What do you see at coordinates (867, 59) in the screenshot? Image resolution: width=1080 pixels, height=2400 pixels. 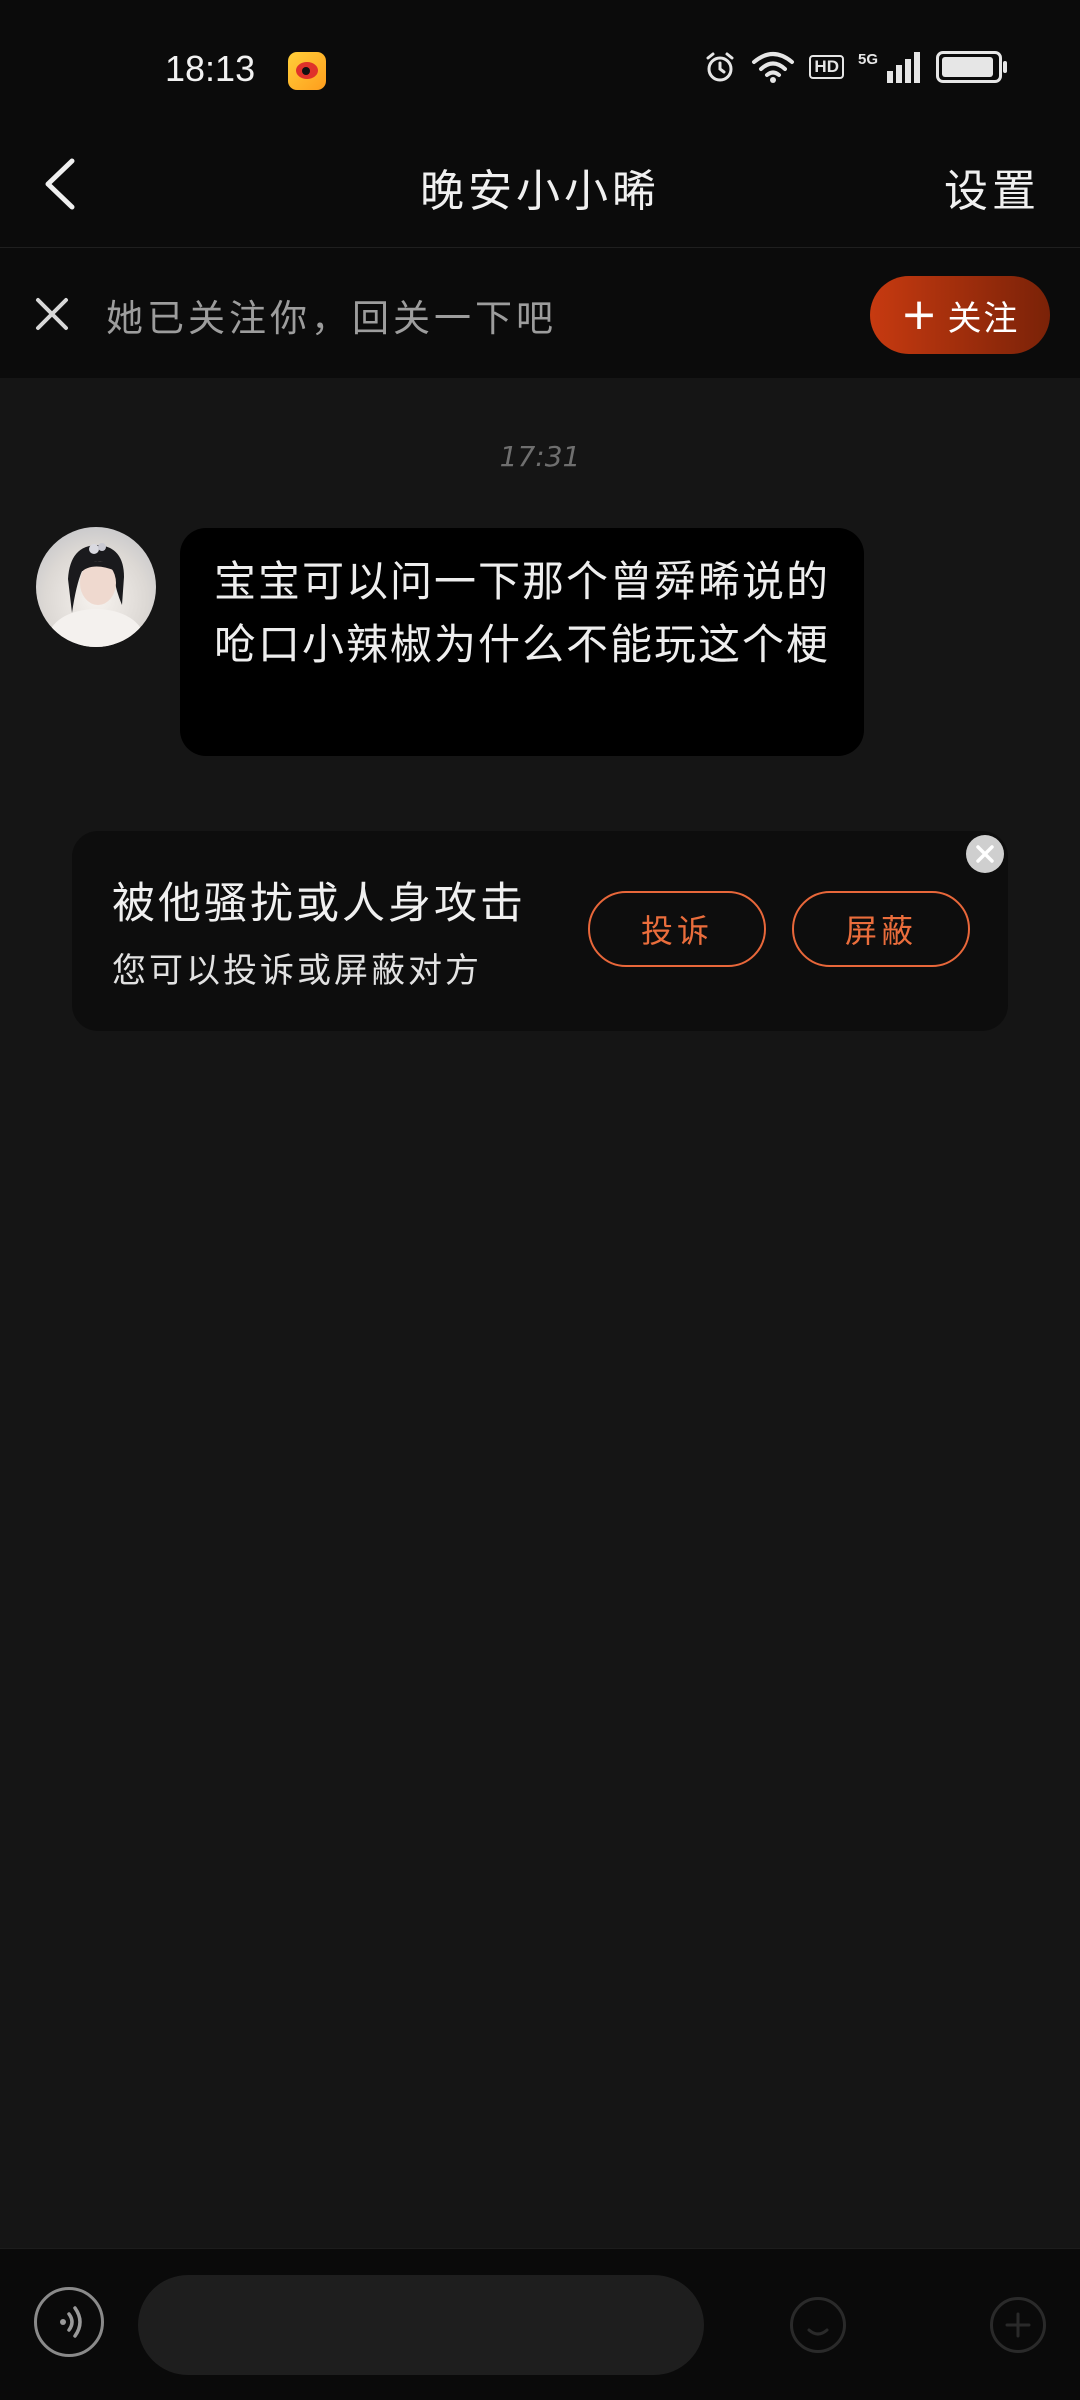 I see `network-type-label: 5G` at bounding box center [867, 59].